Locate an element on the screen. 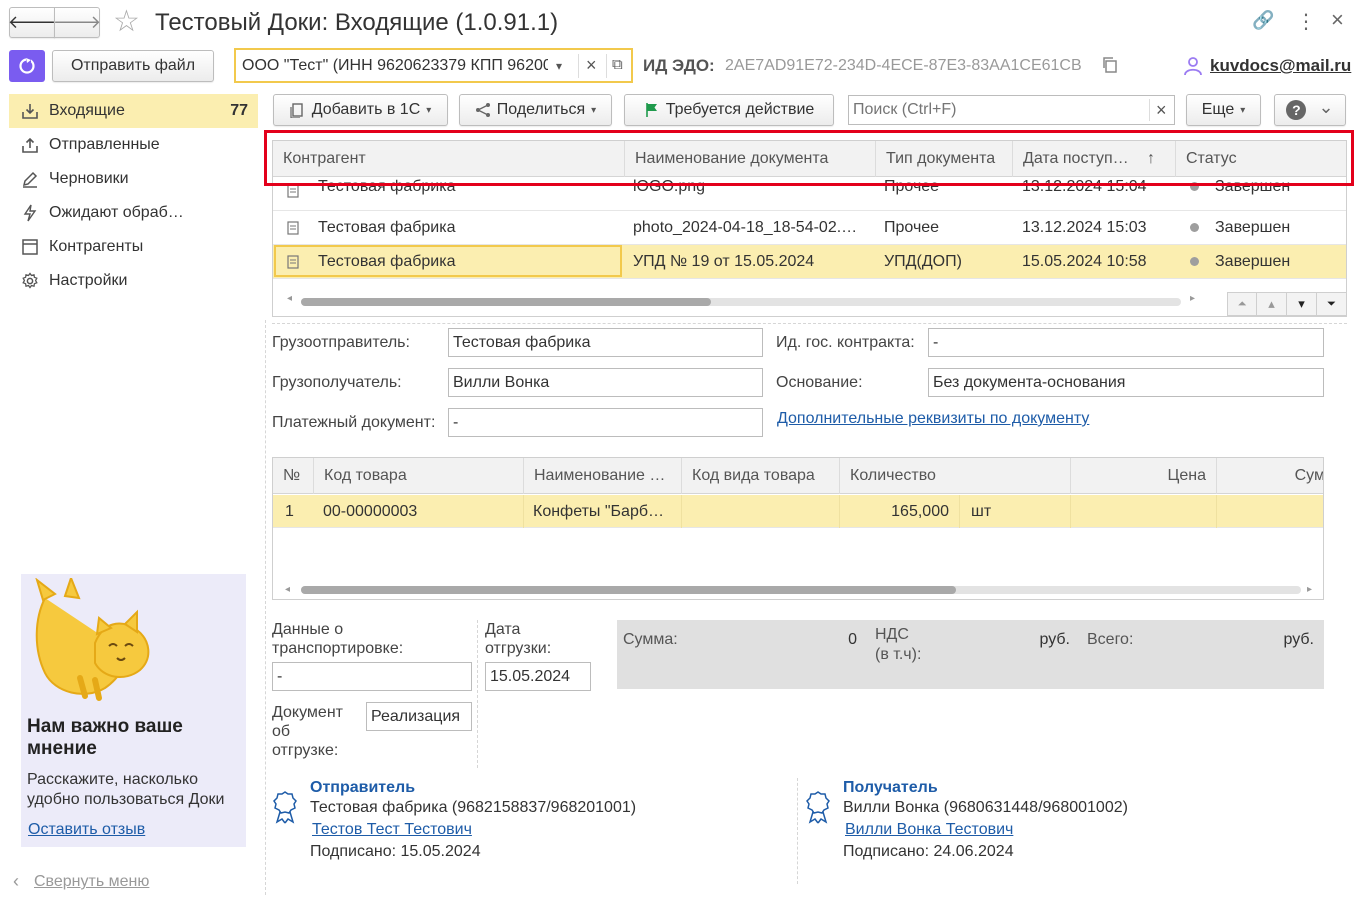 The image size is (1364, 903). nav-prev-button: ▴ is located at coordinates (1272, 304).